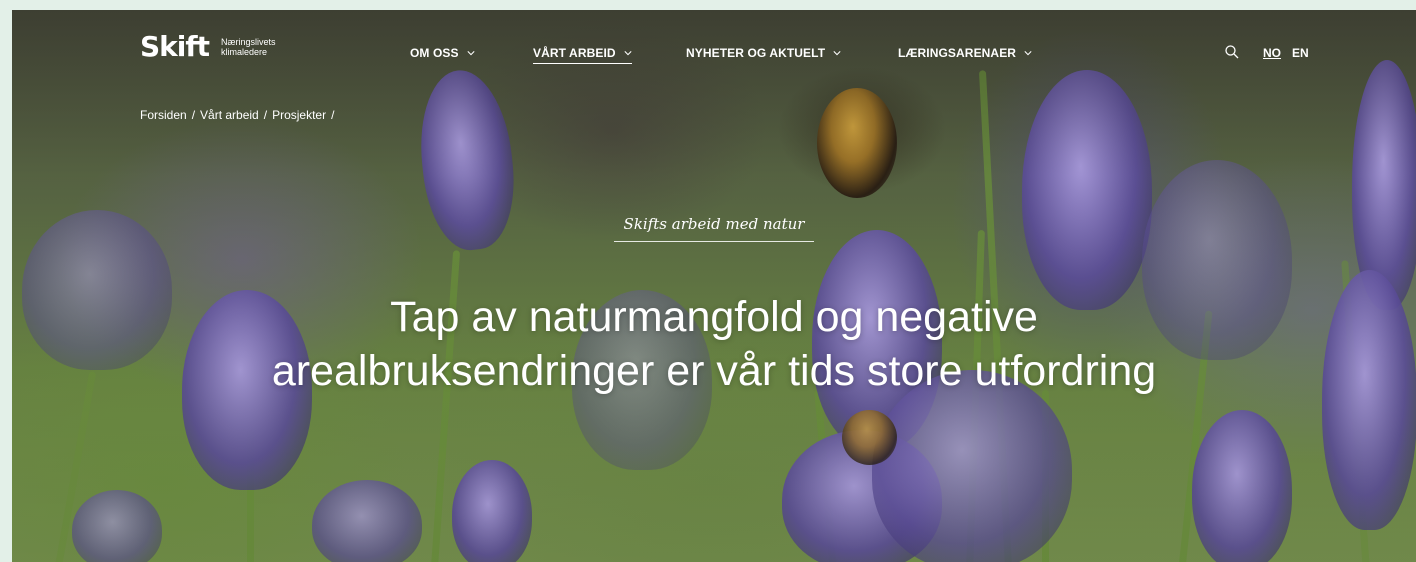 The height and width of the screenshot is (562, 1416). I want to click on nav-item-om-oss: OM OSS, so click(442, 53).